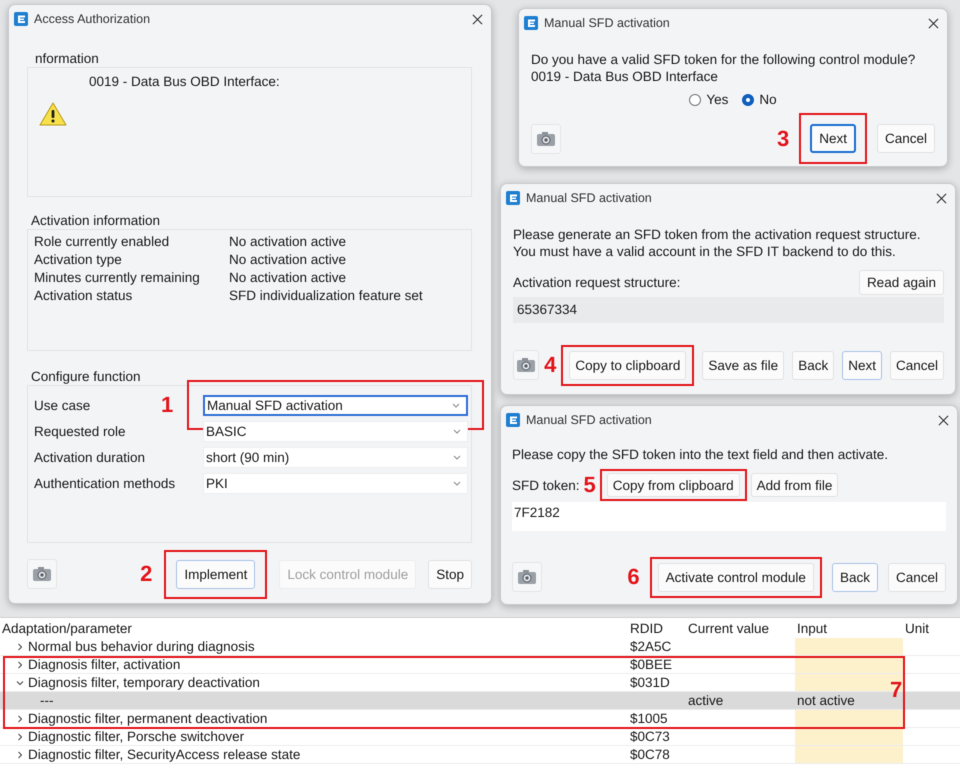 This screenshot has width=960, height=776. Describe the element at coordinates (92, 19) in the screenshot. I see `window-title: Access Authorization` at that location.